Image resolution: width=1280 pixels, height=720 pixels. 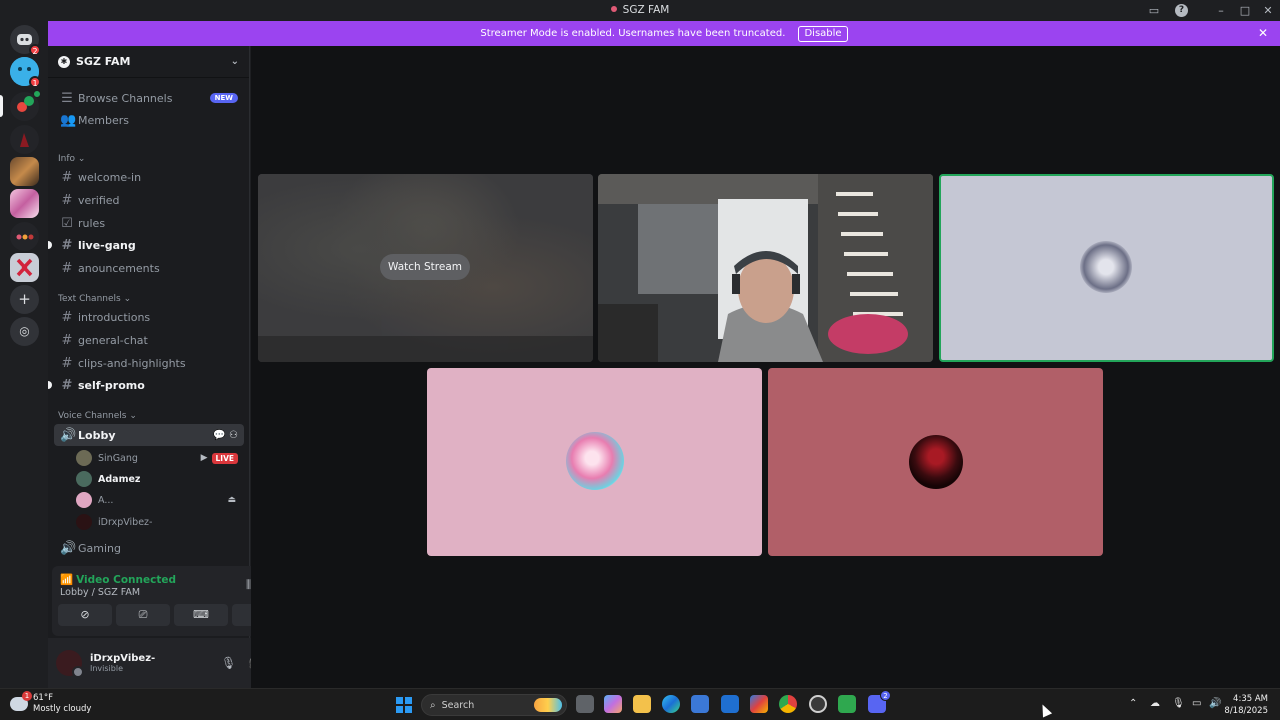 I want to click on minimize-icon: –, so click(x=1221, y=11).